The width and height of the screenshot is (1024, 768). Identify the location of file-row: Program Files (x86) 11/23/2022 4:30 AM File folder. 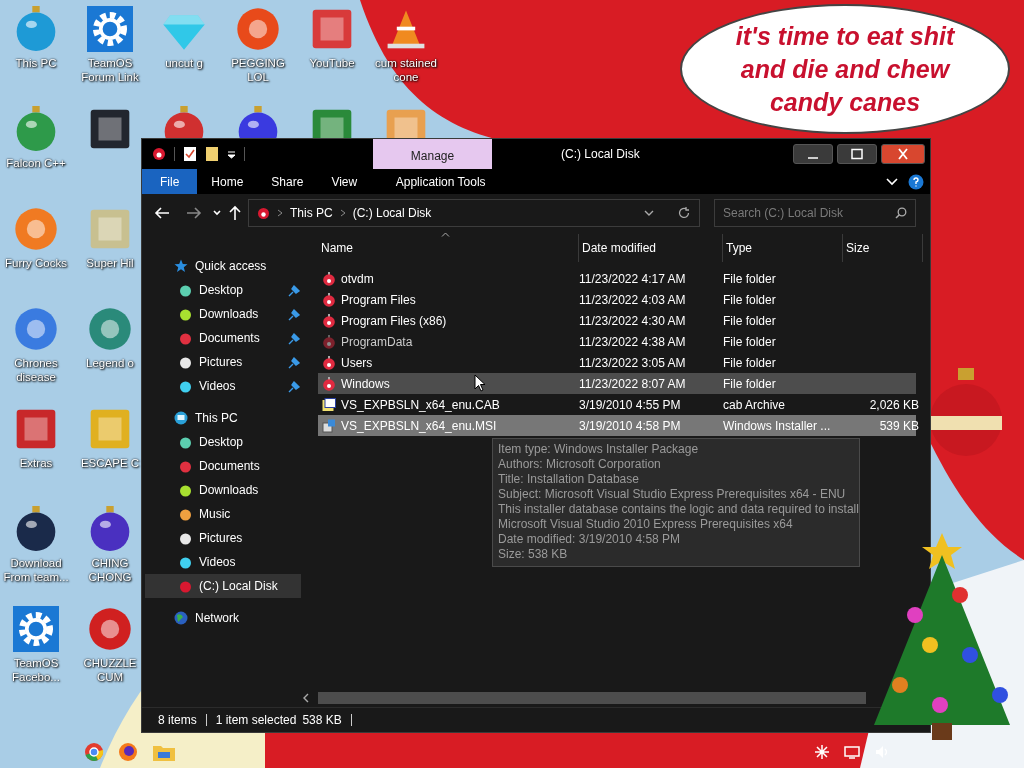
(617, 320).